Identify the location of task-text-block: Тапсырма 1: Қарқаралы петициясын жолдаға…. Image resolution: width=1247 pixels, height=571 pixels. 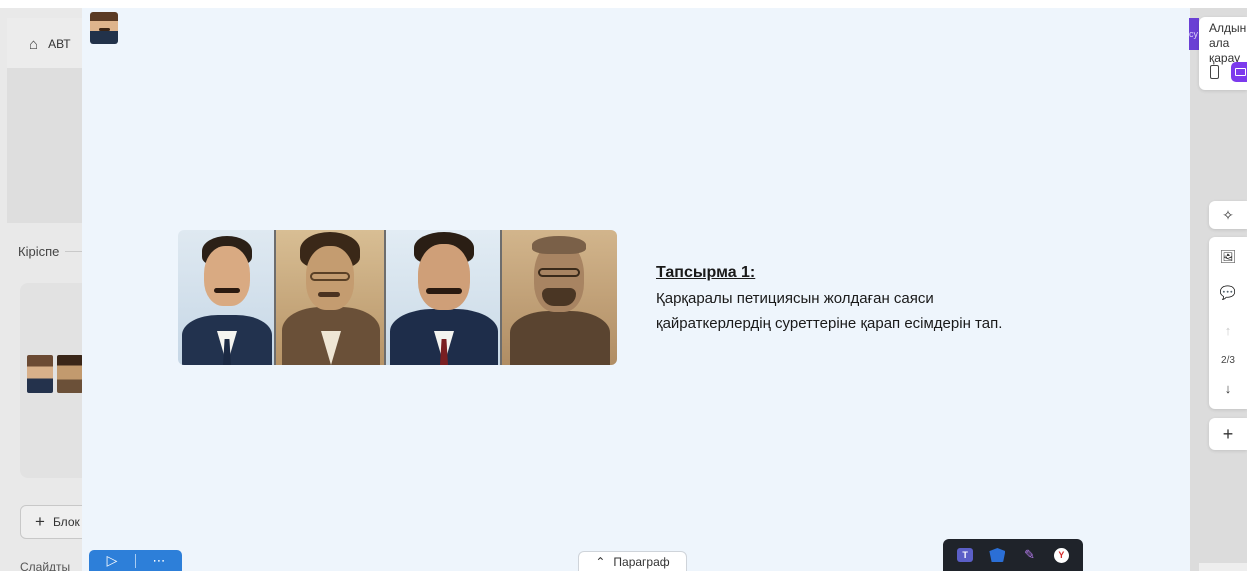
(896, 298).